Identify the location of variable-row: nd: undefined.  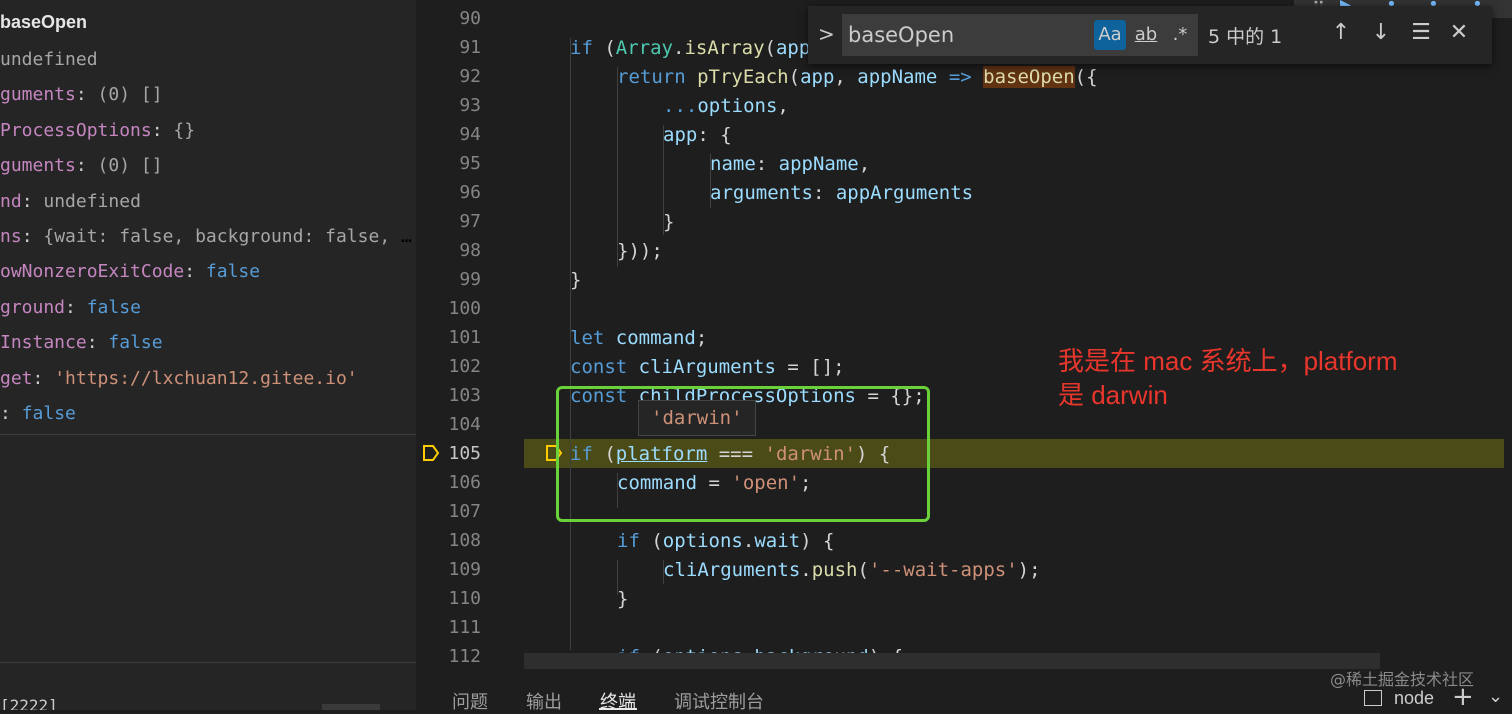
(206, 201).